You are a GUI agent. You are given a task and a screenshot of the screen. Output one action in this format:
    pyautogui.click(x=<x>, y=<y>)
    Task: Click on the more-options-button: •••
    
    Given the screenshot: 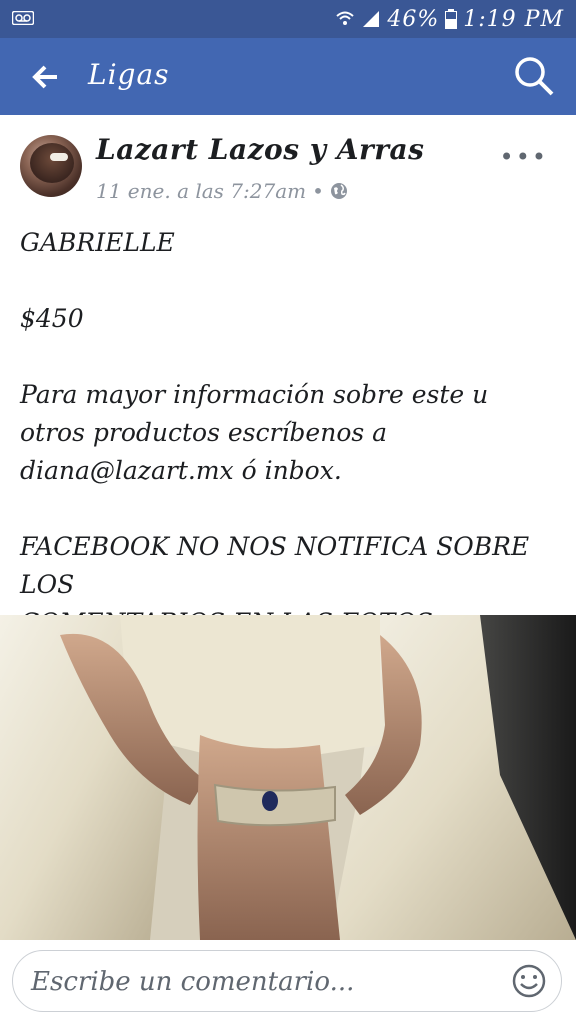 What is the action you would take?
    pyautogui.click(x=524, y=157)
    